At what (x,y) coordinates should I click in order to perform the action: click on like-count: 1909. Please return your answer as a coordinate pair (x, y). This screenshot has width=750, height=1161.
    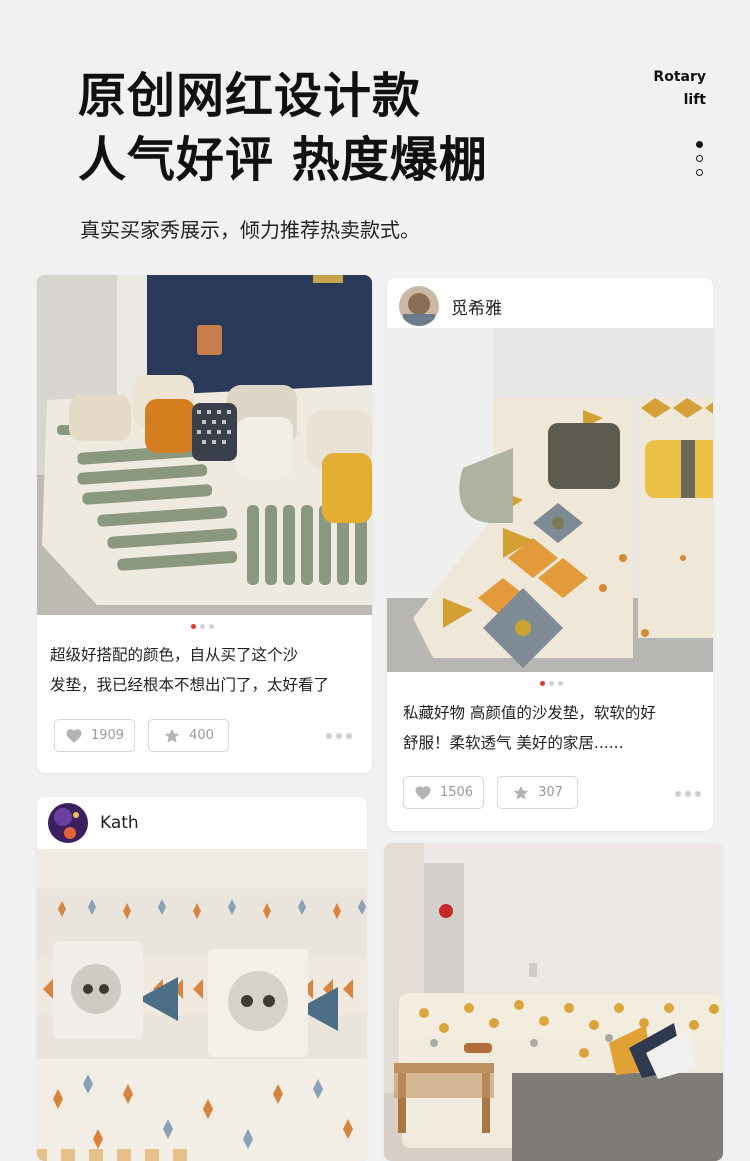
    Looking at the image, I should click on (107, 735).